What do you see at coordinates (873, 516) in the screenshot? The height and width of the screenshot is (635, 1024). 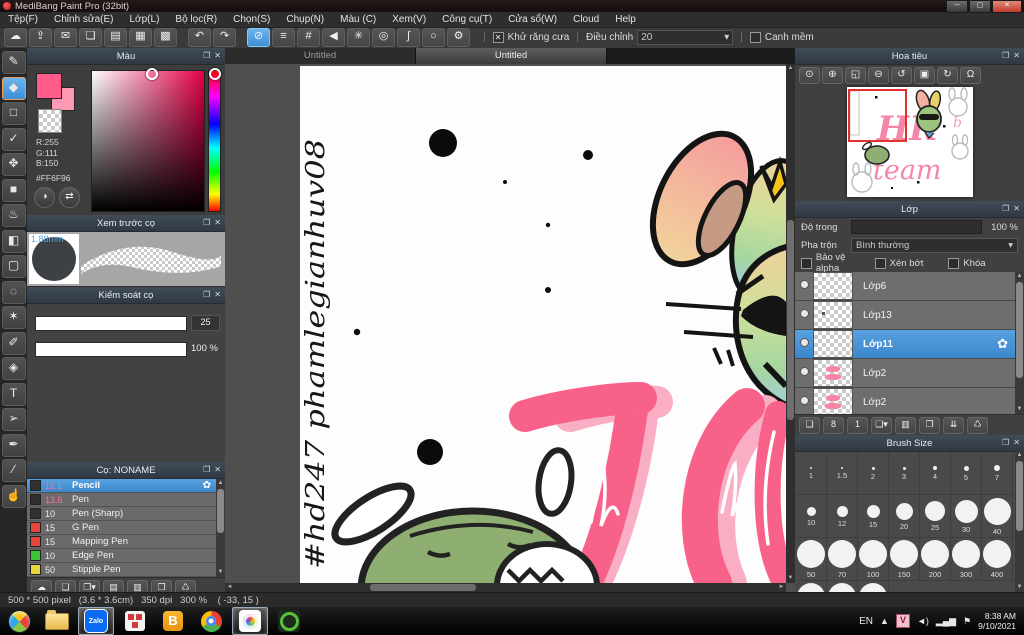 I see `brush-size-cell: 15` at bounding box center [873, 516].